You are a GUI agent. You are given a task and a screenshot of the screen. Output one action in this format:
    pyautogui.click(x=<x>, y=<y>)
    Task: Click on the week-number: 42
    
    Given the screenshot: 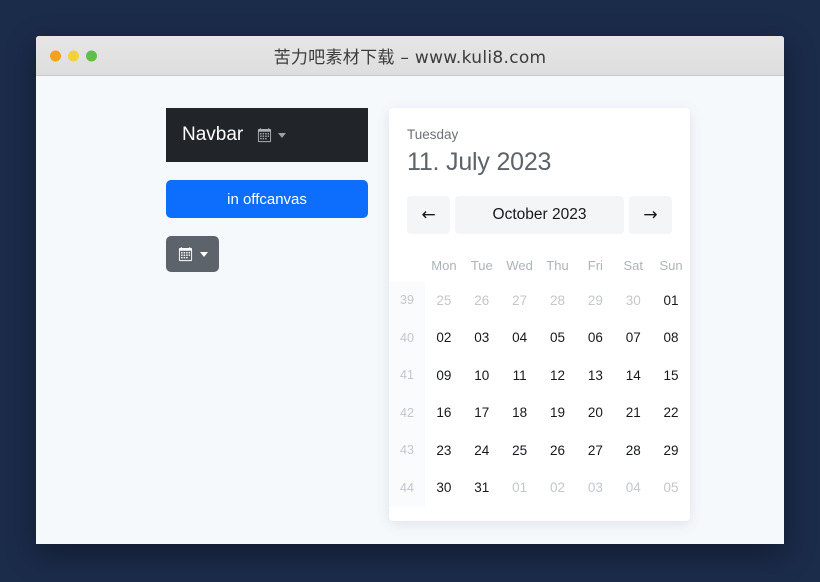 What is the action you would take?
    pyautogui.click(x=407, y=413)
    